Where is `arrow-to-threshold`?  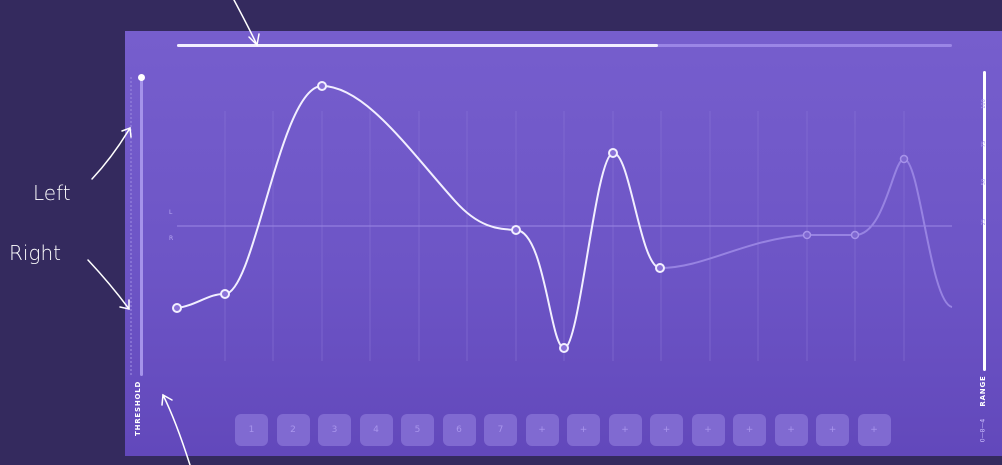 arrow-to-threshold is located at coordinates (176, 429).